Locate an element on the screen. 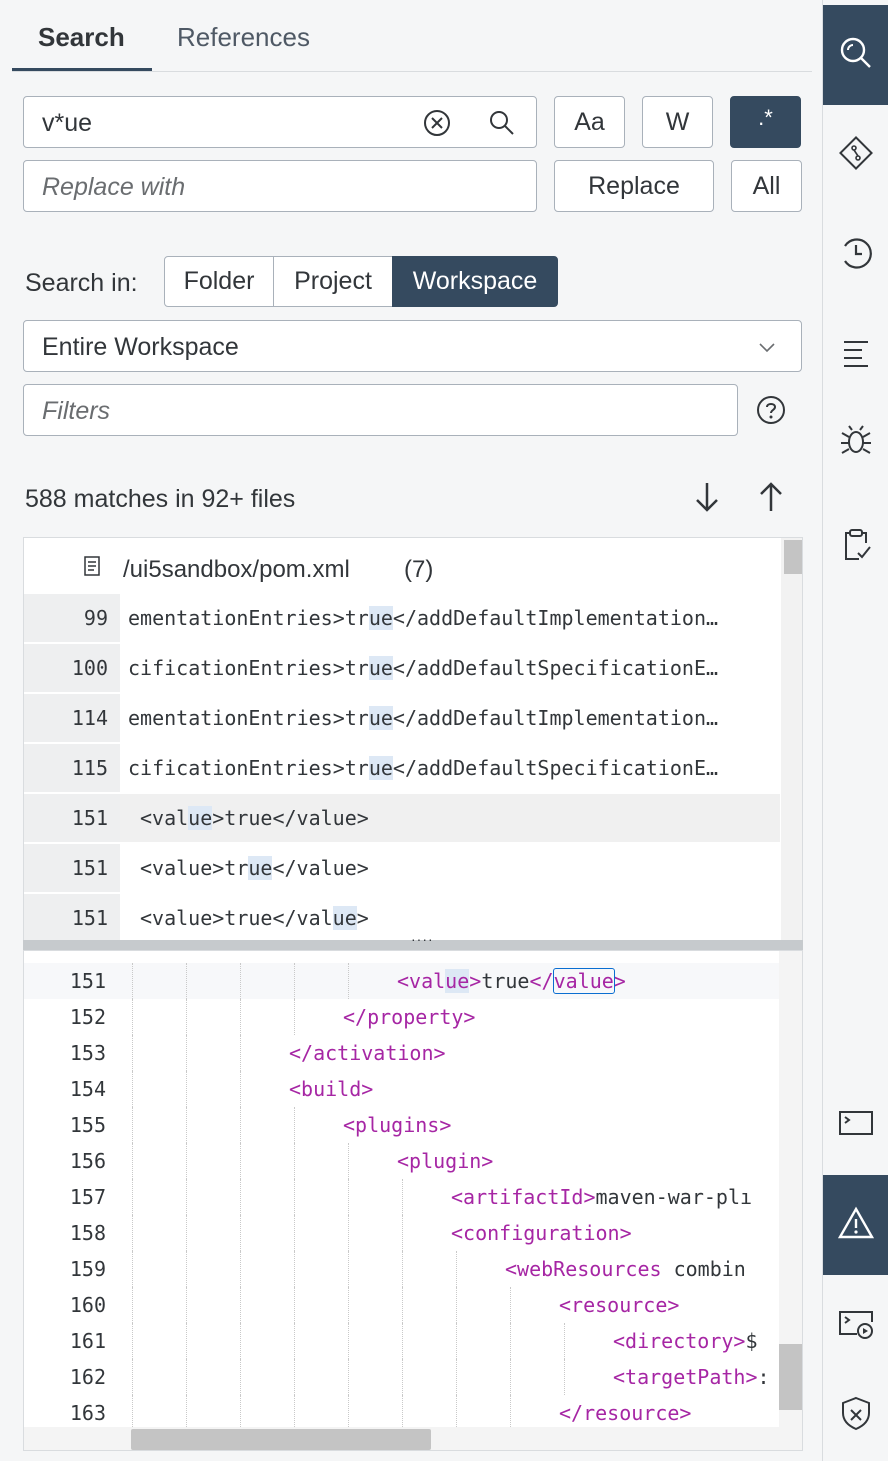  activity-problems is located at coordinates (855, 1225).